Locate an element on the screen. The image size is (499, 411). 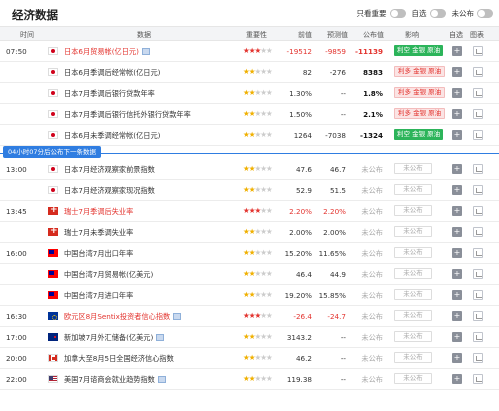
indicator-name-text: 瑞士7月季调后失业率 is located at coordinates (98, 211).